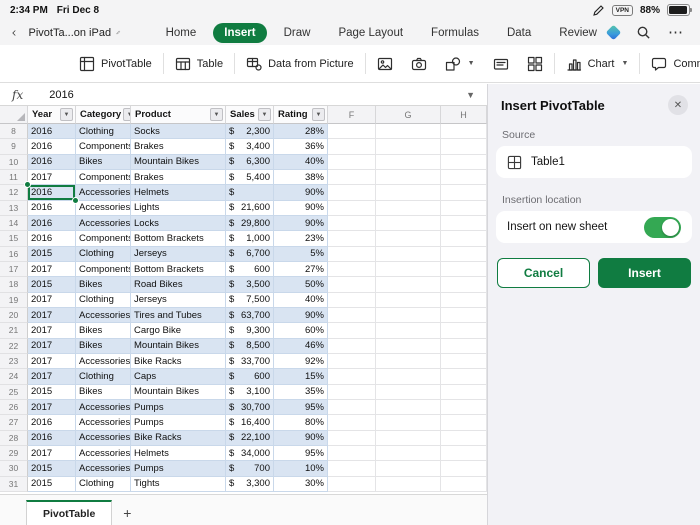 This screenshot has height=525, width=700. Describe the element at coordinates (178, 300) in the screenshot. I see `cell-product-19: Jerseys` at that location.